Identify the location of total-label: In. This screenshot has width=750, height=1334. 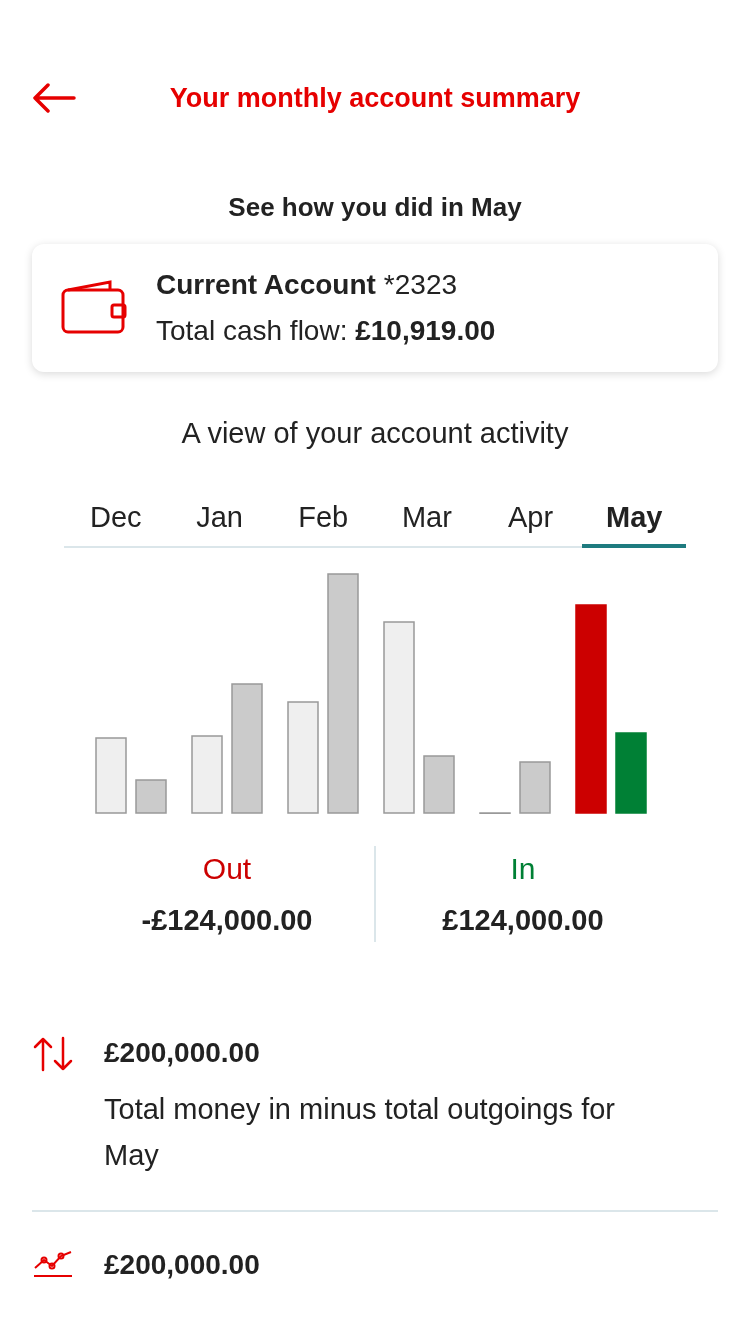
(523, 868).